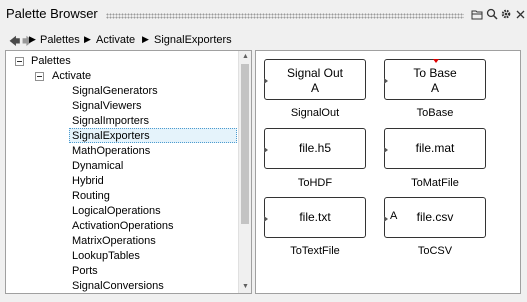  Describe the element at coordinates (435, 251) in the screenshot. I see `block-caption: ToCSV` at that location.